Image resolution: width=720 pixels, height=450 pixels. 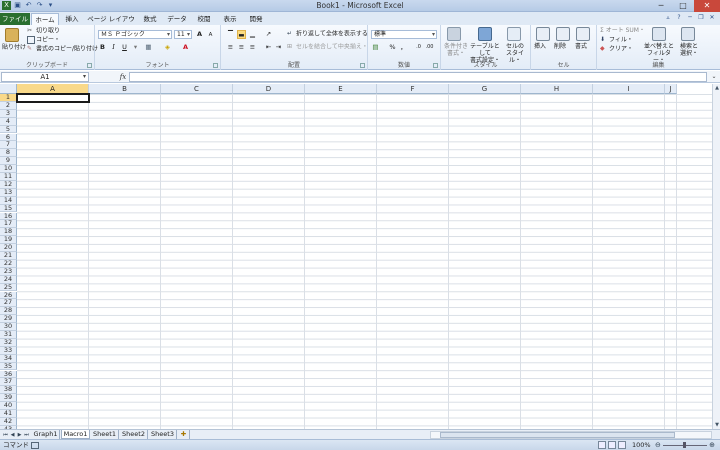 I want to click on wrap-text-button: ↵ 折り返して全体を表示する, so click(x=327, y=34).